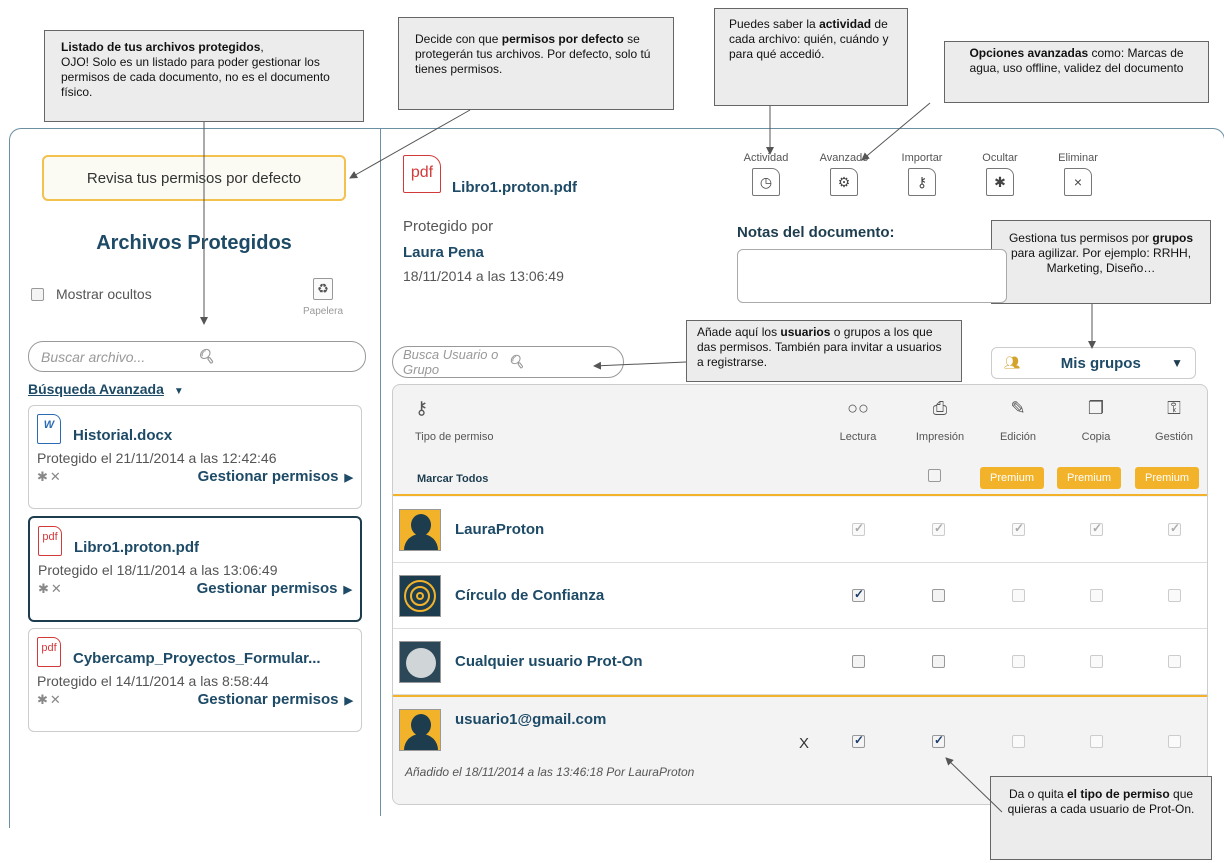  What do you see at coordinates (800, 662) in the screenshot?
I see `user-row: Cualquier usuario Prot-On` at bounding box center [800, 662].